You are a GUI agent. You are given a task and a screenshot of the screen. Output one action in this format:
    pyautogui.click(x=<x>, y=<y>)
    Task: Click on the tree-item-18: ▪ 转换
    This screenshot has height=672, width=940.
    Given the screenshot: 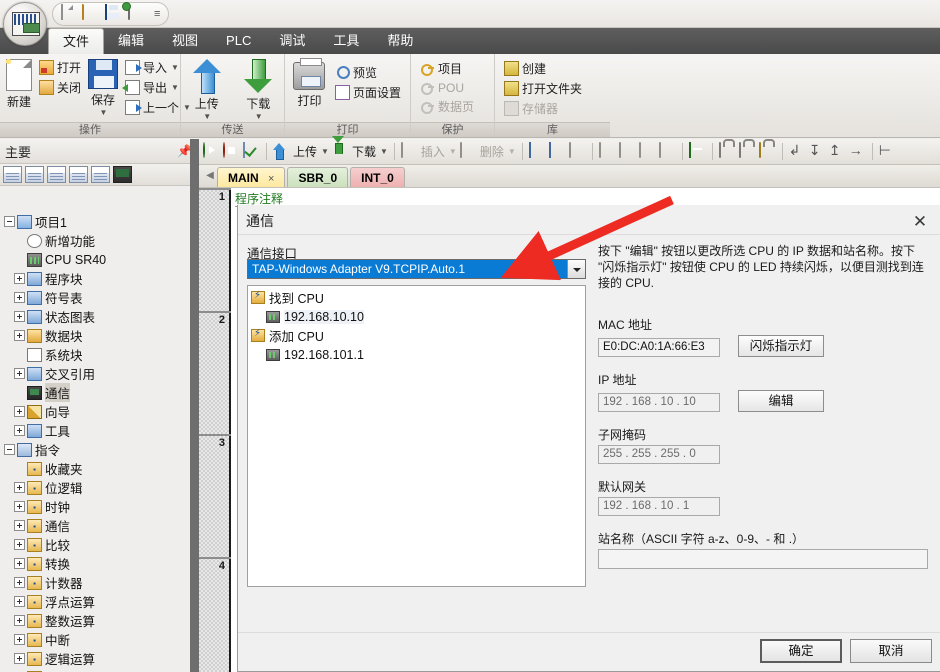 What is the action you would take?
    pyautogui.click(x=94, y=563)
    